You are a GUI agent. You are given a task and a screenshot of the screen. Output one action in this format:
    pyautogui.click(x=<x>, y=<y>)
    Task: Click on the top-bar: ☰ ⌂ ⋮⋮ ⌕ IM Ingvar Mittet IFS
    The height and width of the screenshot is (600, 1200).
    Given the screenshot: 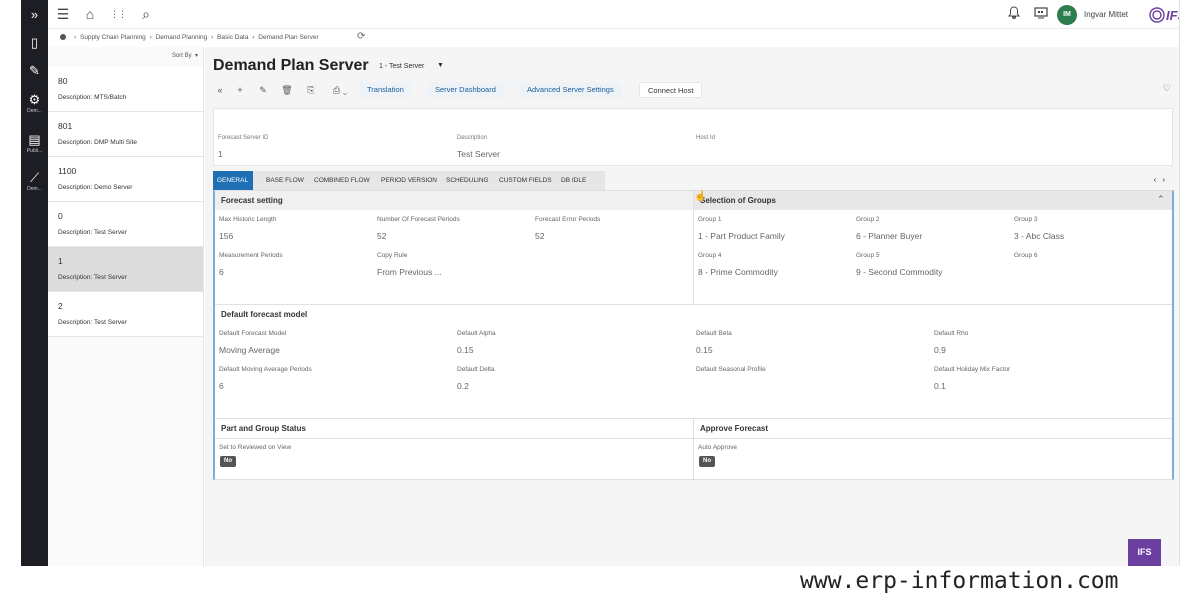 What is the action you would take?
    pyautogui.click(x=613, y=14)
    